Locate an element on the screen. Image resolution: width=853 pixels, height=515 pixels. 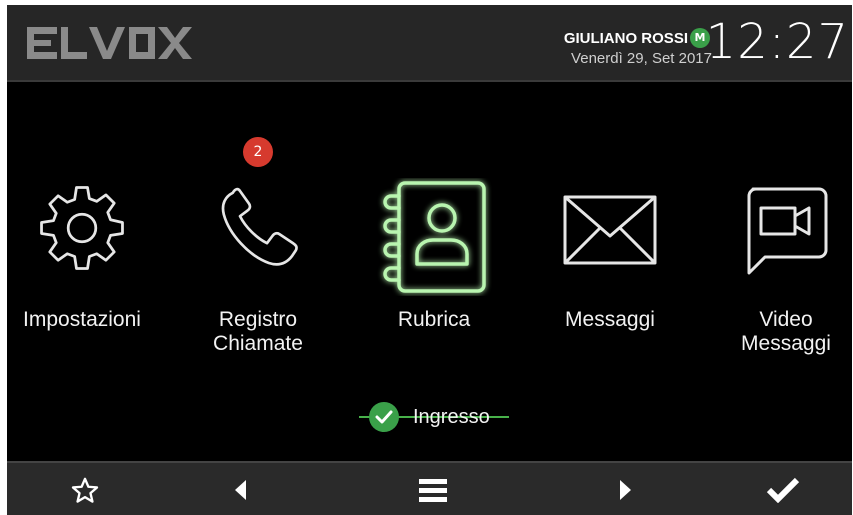
menu-button is located at coordinates (433, 489).